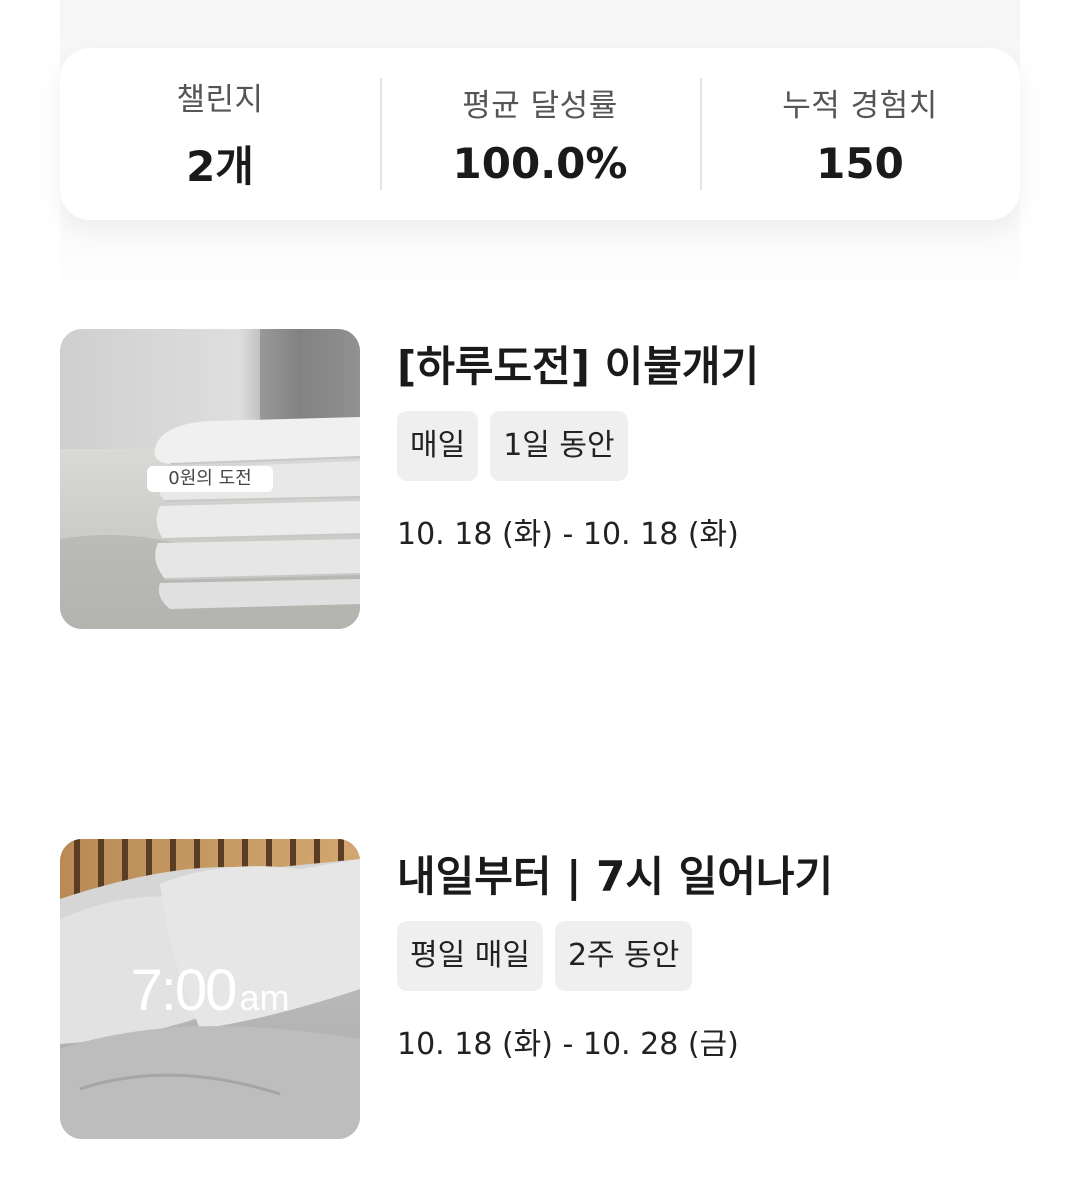  Describe the element at coordinates (568, 534) in the screenshot. I see `challenge-date-range: 10. 18 (화) - 10. 18 (화)` at that location.